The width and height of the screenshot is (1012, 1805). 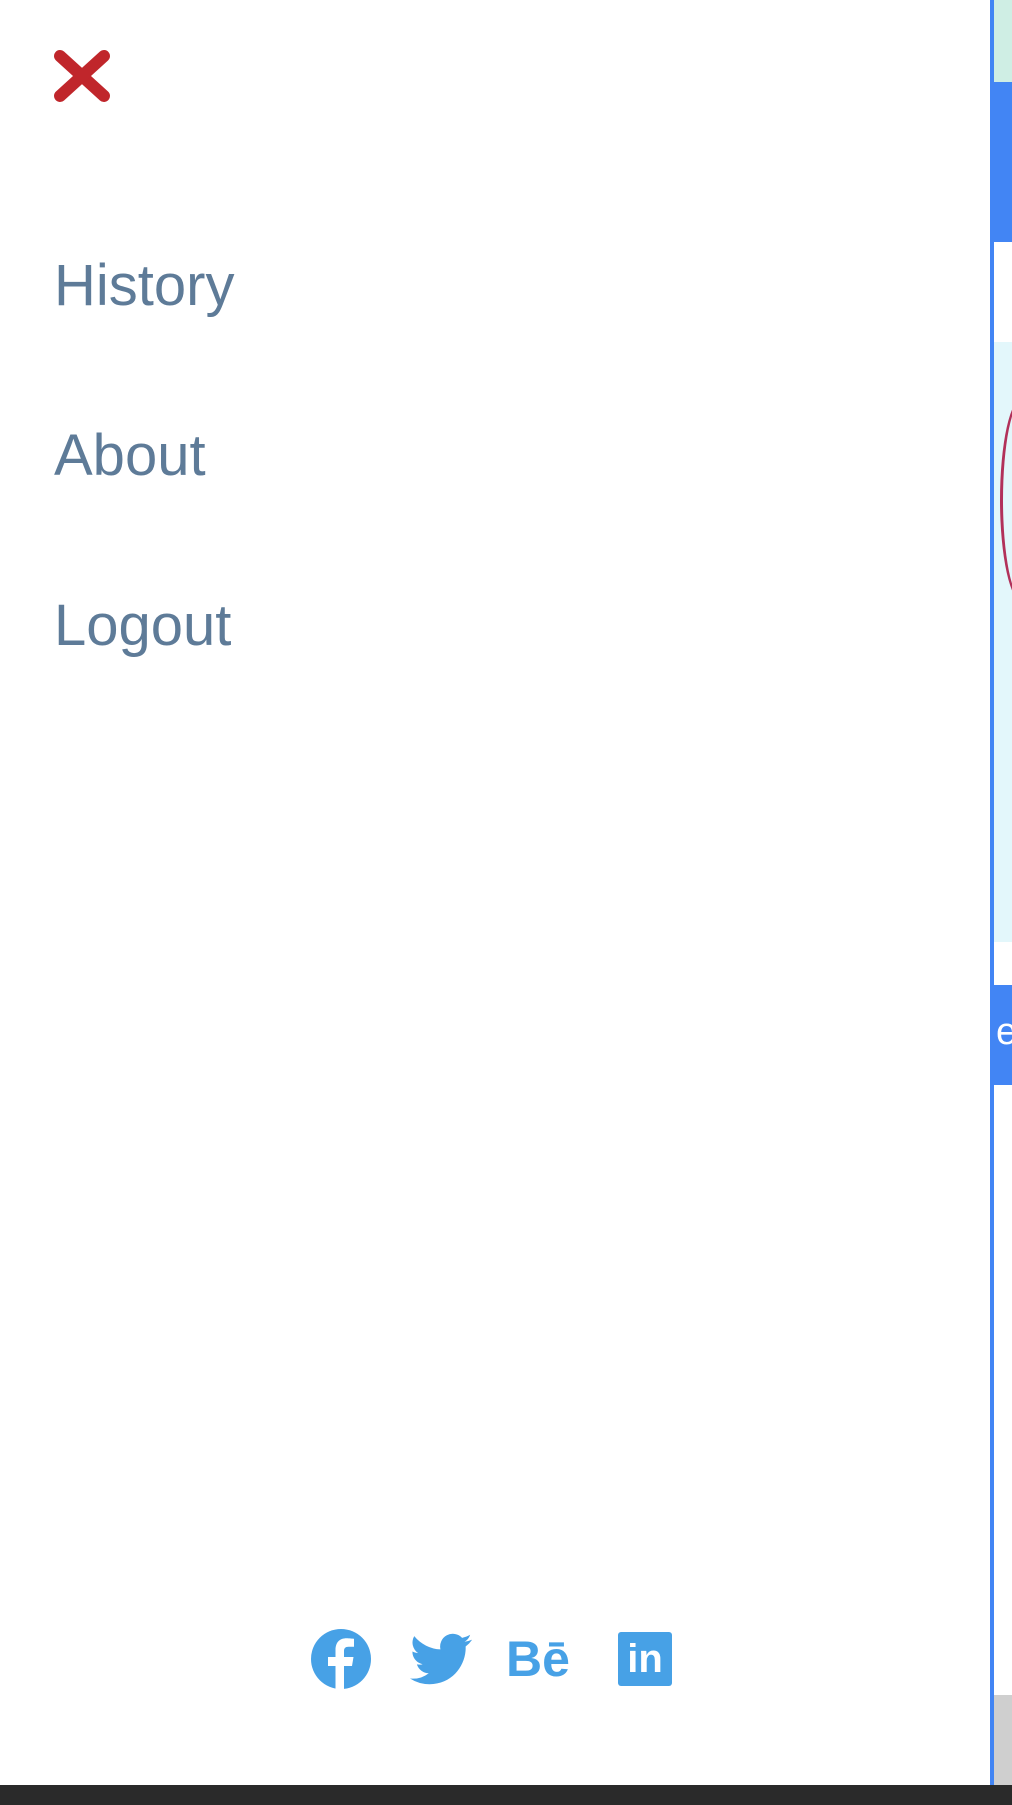 I want to click on facebook-icon, so click(x=341, y=1659).